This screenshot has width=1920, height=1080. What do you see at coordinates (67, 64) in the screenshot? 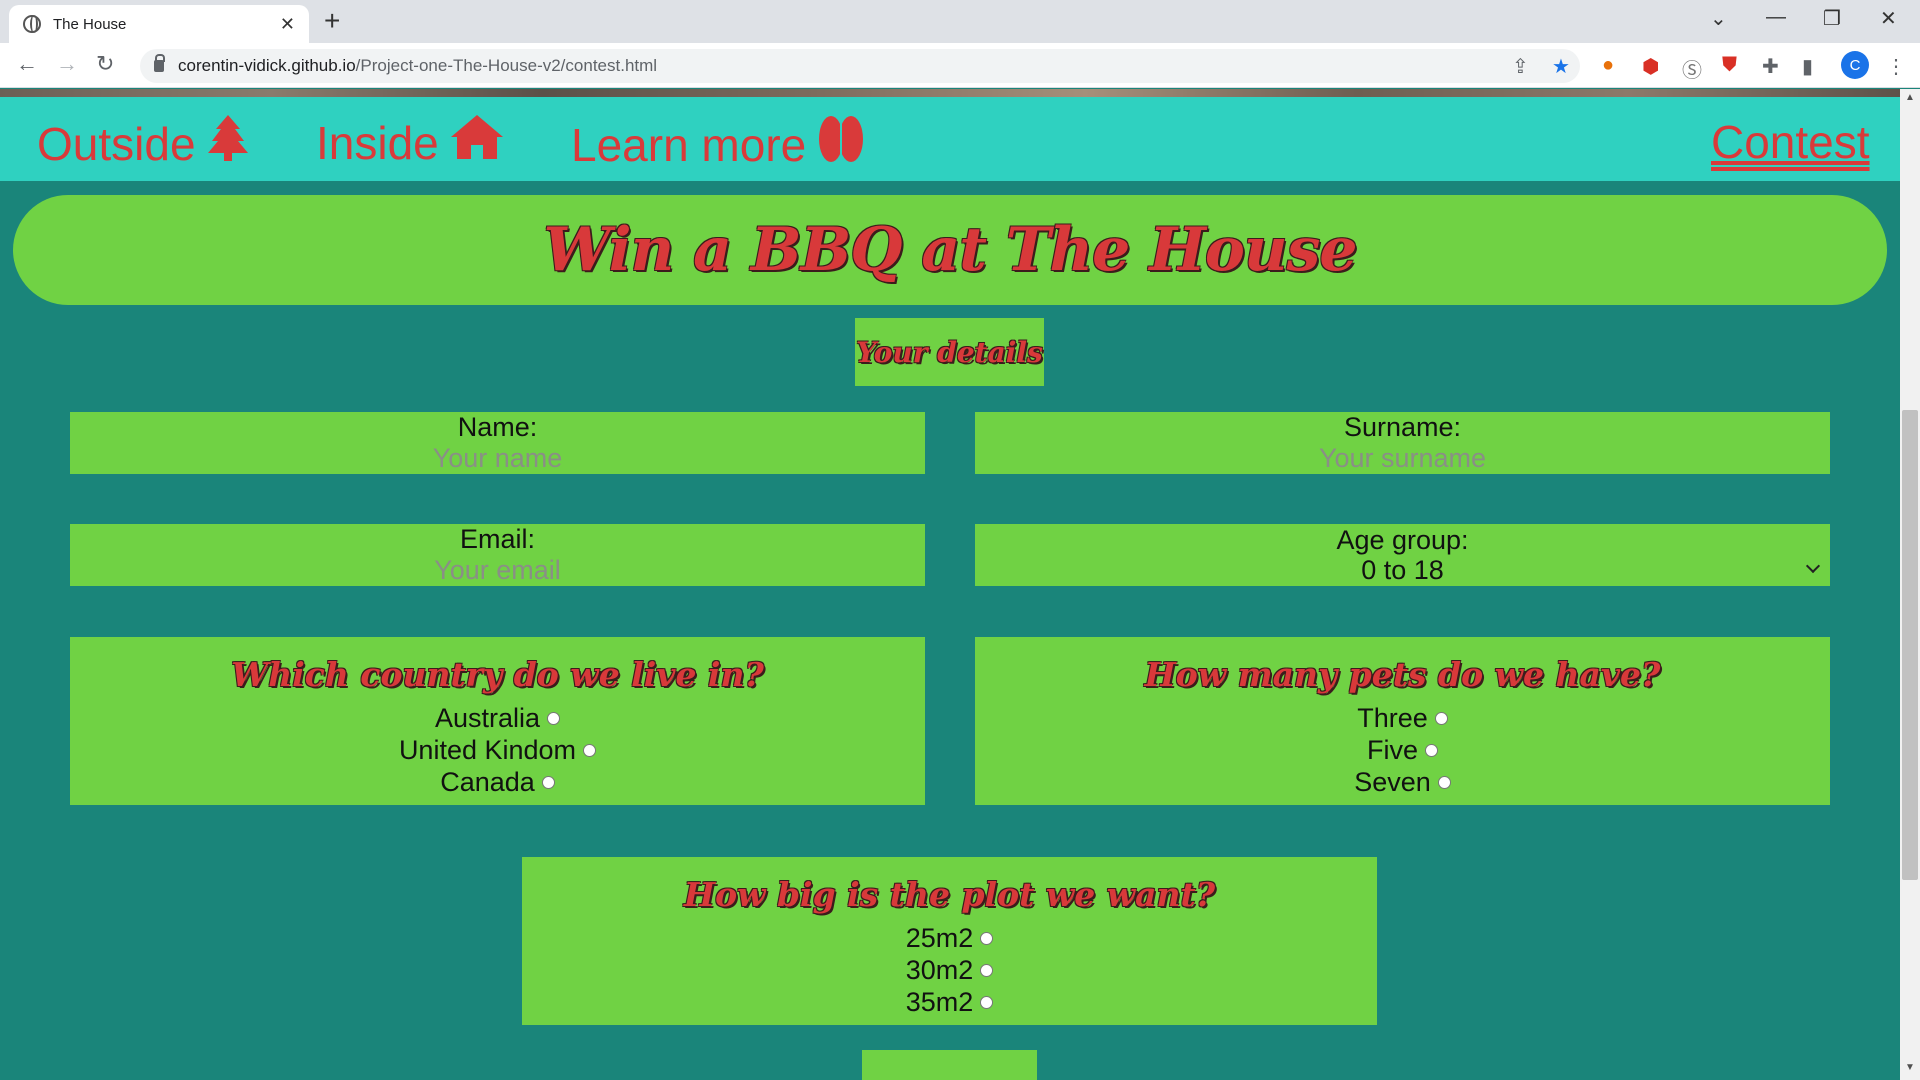
I see `forward-icon: →` at bounding box center [67, 64].